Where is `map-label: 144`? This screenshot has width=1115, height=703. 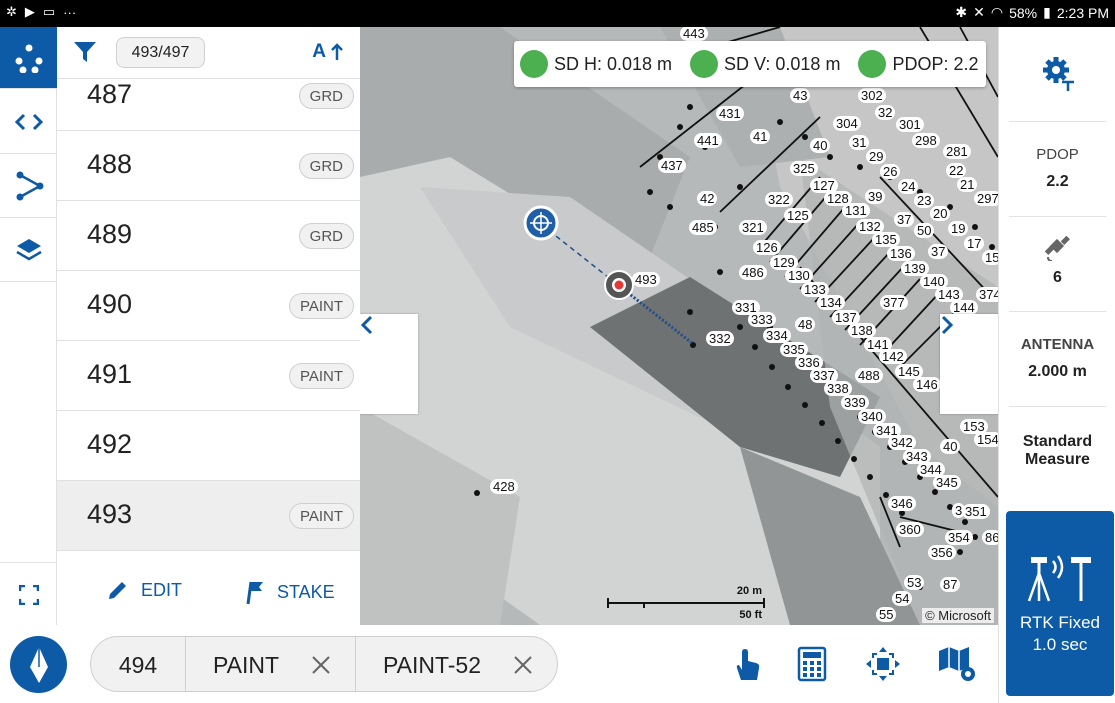 map-label: 144 is located at coordinates (964, 307).